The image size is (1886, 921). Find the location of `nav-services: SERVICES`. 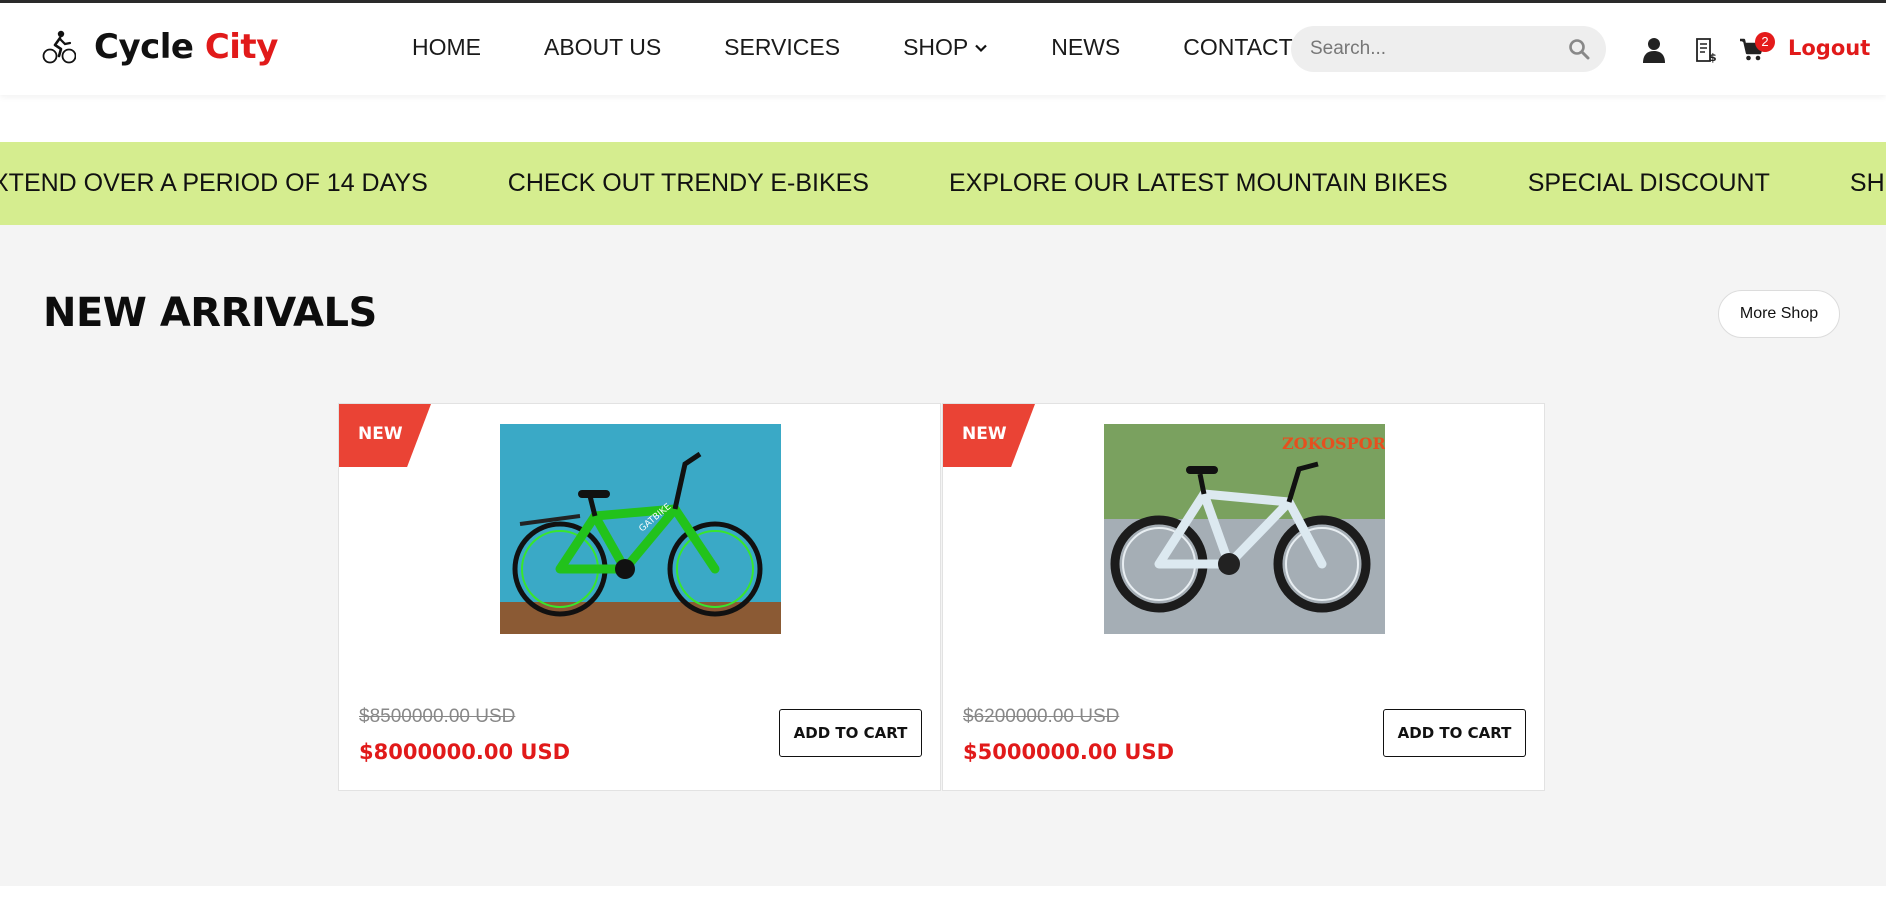

nav-services: SERVICES is located at coordinates (782, 47).